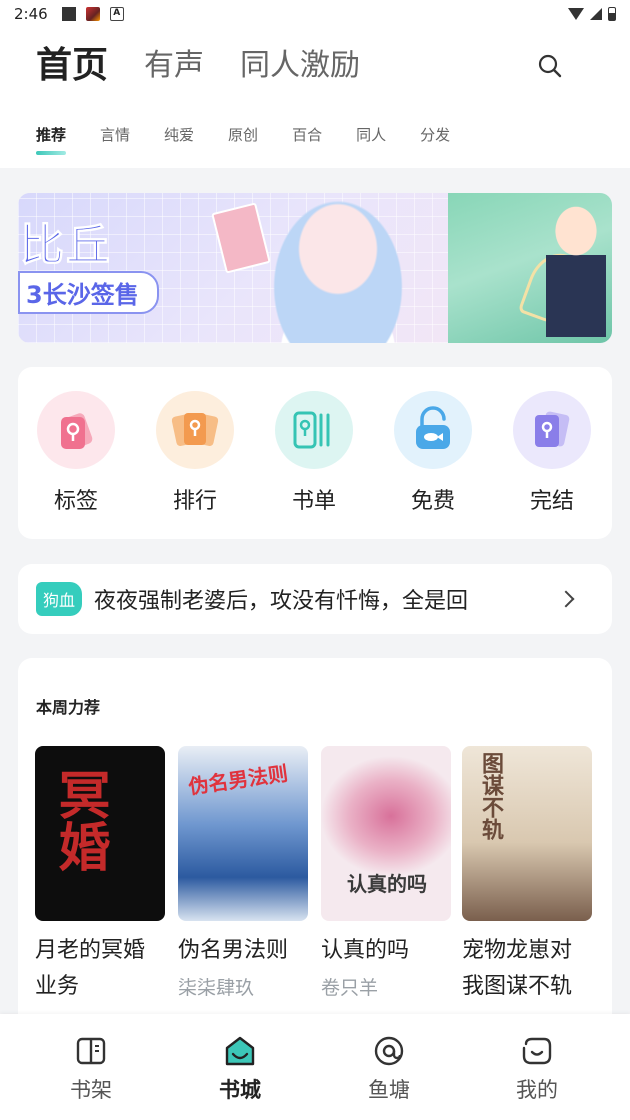  Describe the element at coordinates (566, 599) in the screenshot. I see `chevron-right-icon` at that location.